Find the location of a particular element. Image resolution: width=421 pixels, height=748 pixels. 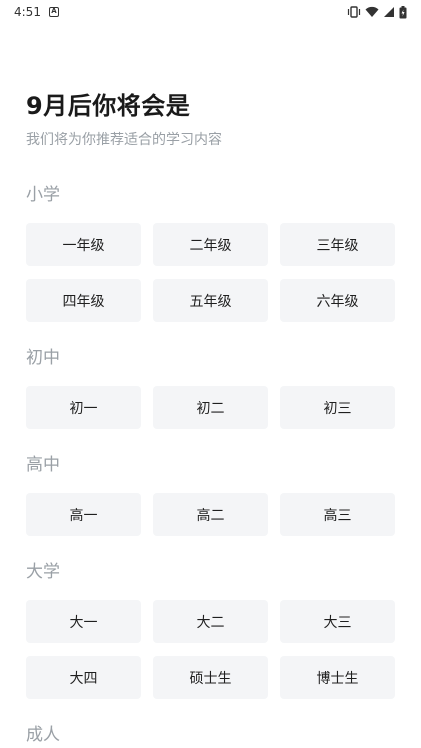

section-junior: 初中 初一 初二 初三 is located at coordinates (211, 387).